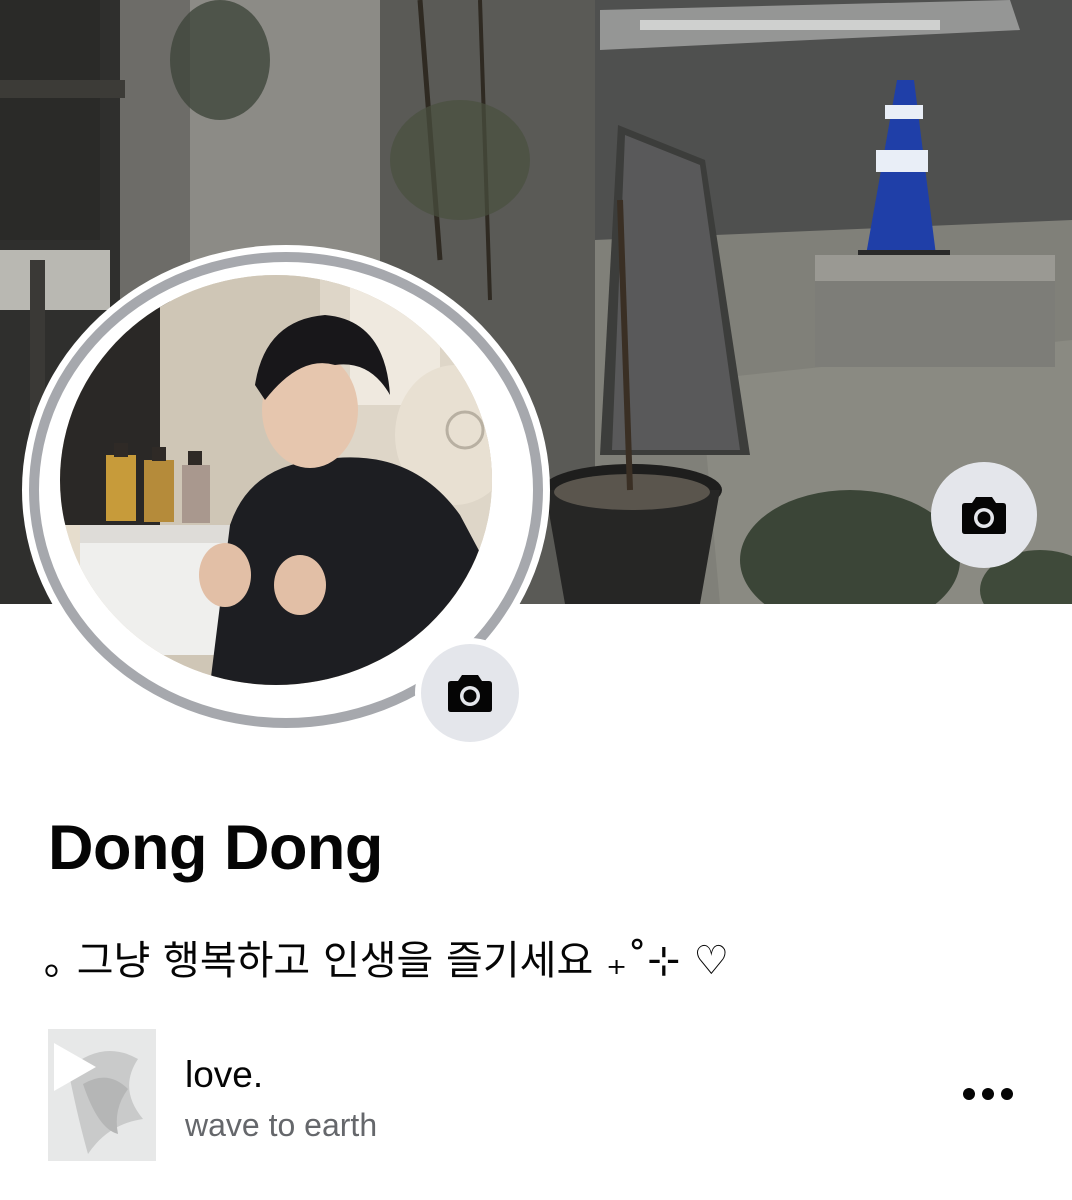 The width and height of the screenshot is (1072, 1200). I want to click on profile-bio: ｡ 그냥 행복하고 인생을 즐기세요 ₊˚⊹ ♡, so click(387, 961).